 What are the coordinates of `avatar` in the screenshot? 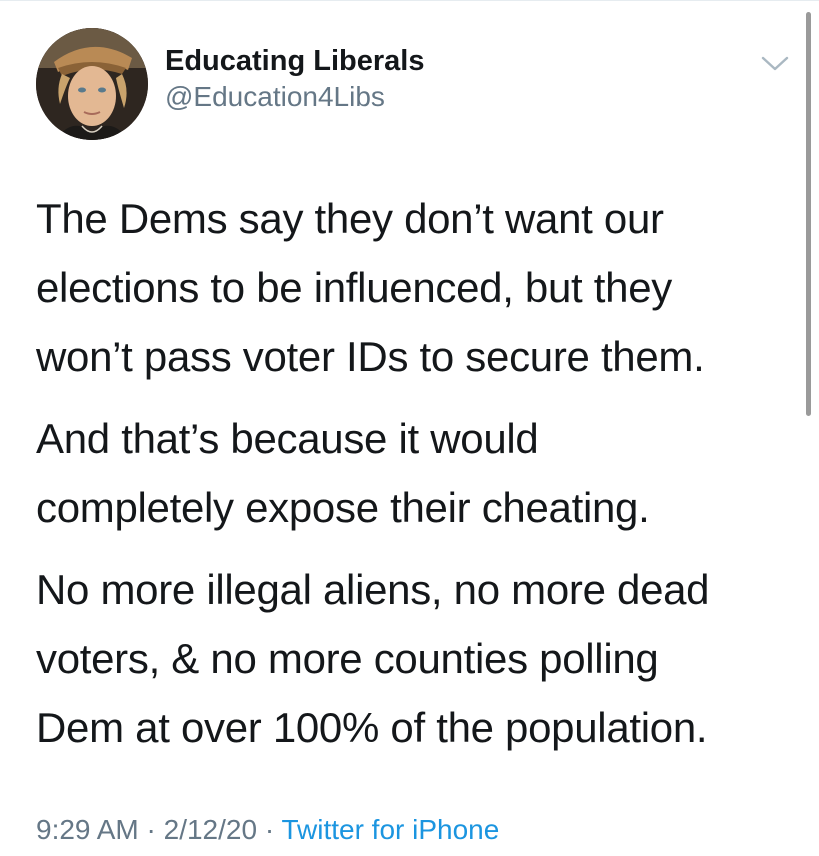 It's located at (92, 84).